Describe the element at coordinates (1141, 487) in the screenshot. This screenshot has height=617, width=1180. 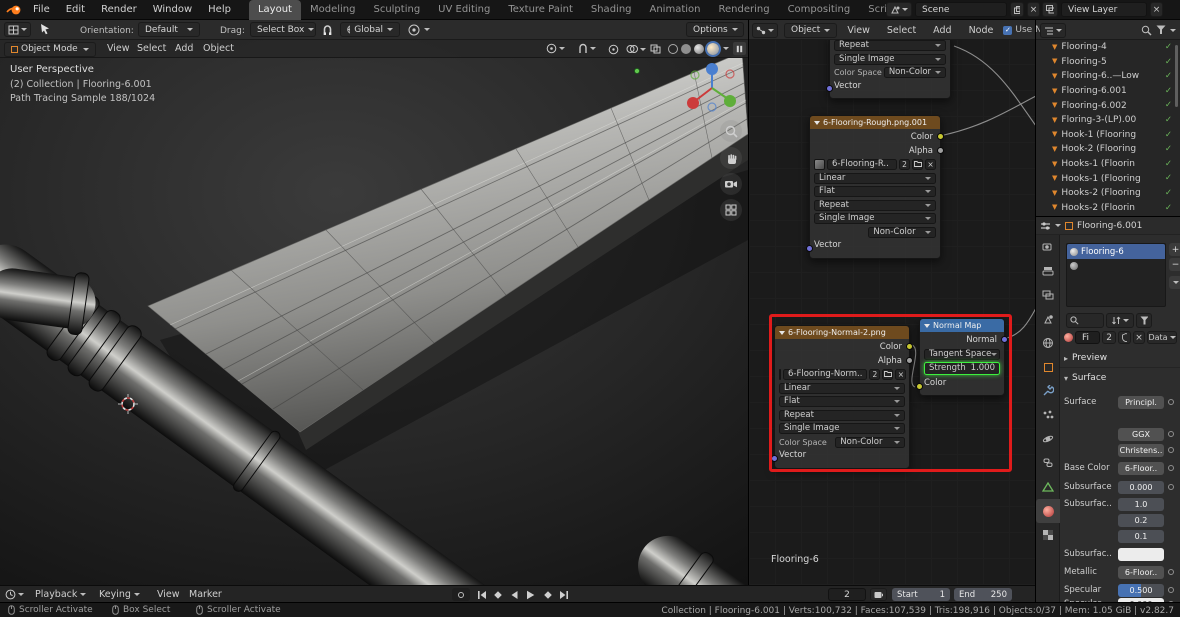
I see `subsurface-value: 0.000` at that location.